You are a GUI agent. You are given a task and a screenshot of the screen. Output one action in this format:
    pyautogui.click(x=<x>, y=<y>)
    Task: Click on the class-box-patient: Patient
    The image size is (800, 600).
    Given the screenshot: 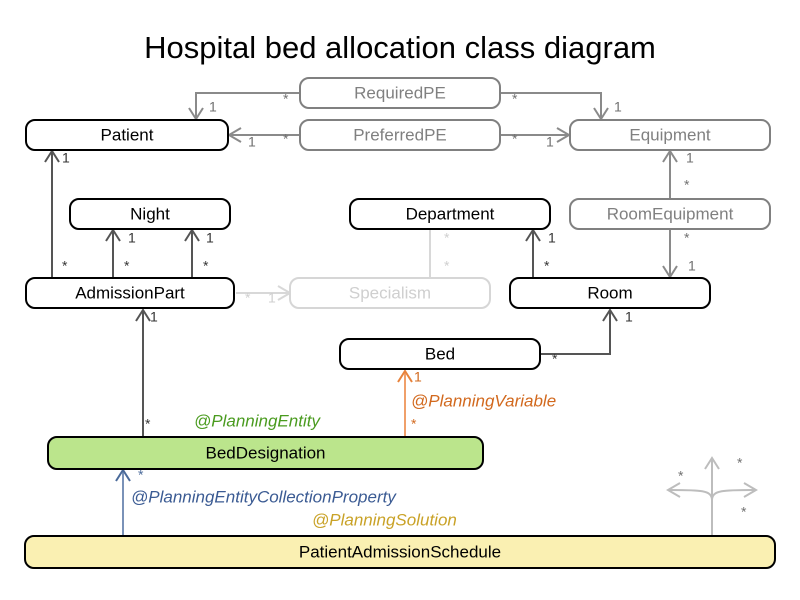 What is the action you would take?
    pyautogui.click(x=127, y=135)
    